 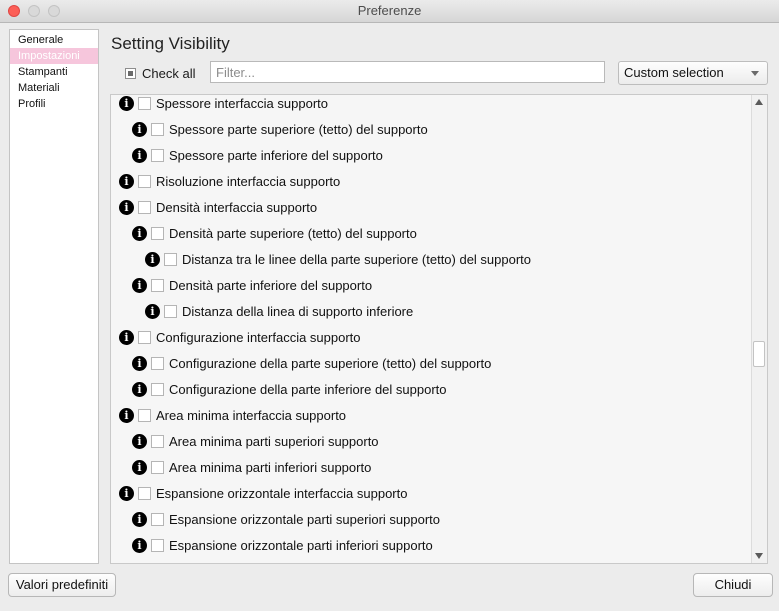 I want to click on visibility-preset-value: Custom selection, so click(x=674, y=72).